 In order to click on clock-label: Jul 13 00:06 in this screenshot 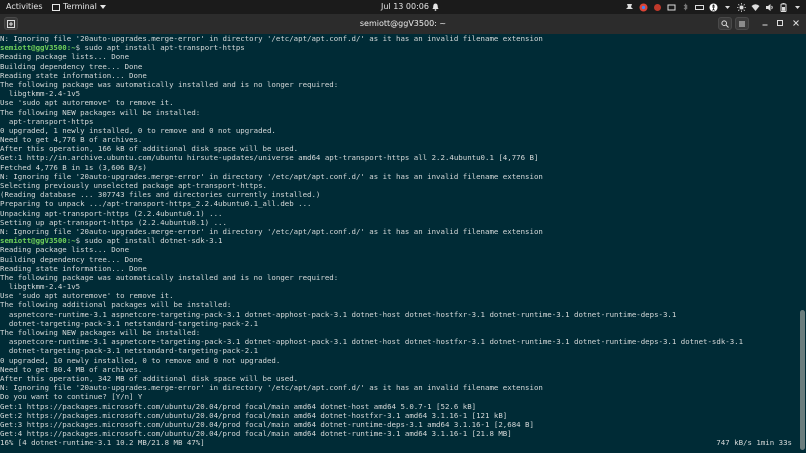, I will do `click(405, 6)`.